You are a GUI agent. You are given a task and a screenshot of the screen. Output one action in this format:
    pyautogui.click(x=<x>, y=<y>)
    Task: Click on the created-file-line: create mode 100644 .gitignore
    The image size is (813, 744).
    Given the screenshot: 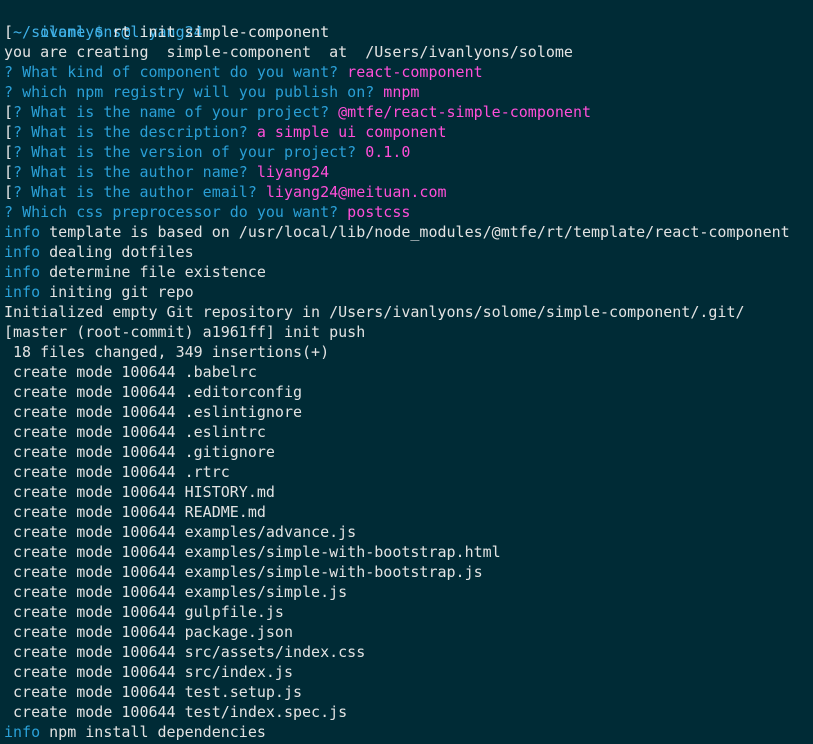 What is the action you would take?
    pyautogui.click(x=406, y=452)
    